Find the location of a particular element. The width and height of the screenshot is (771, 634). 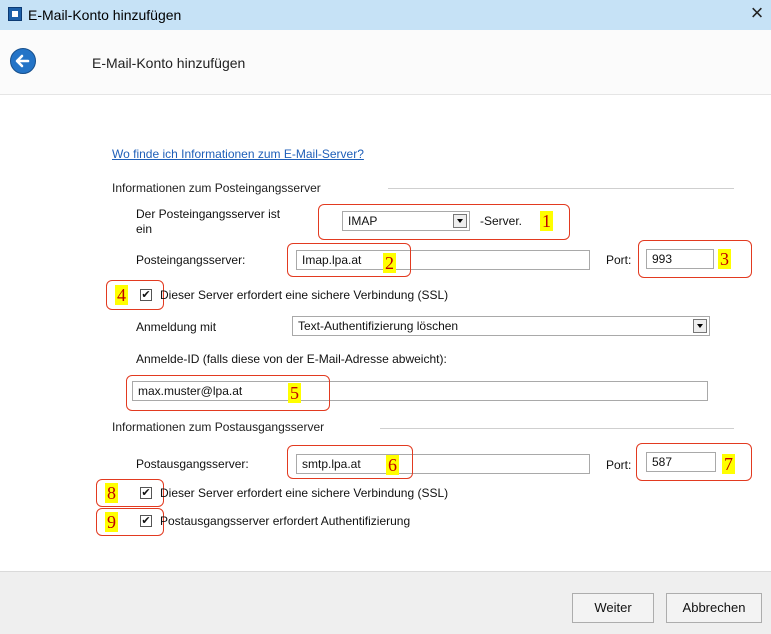

next-button: Weiter is located at coordinates (613, 608).